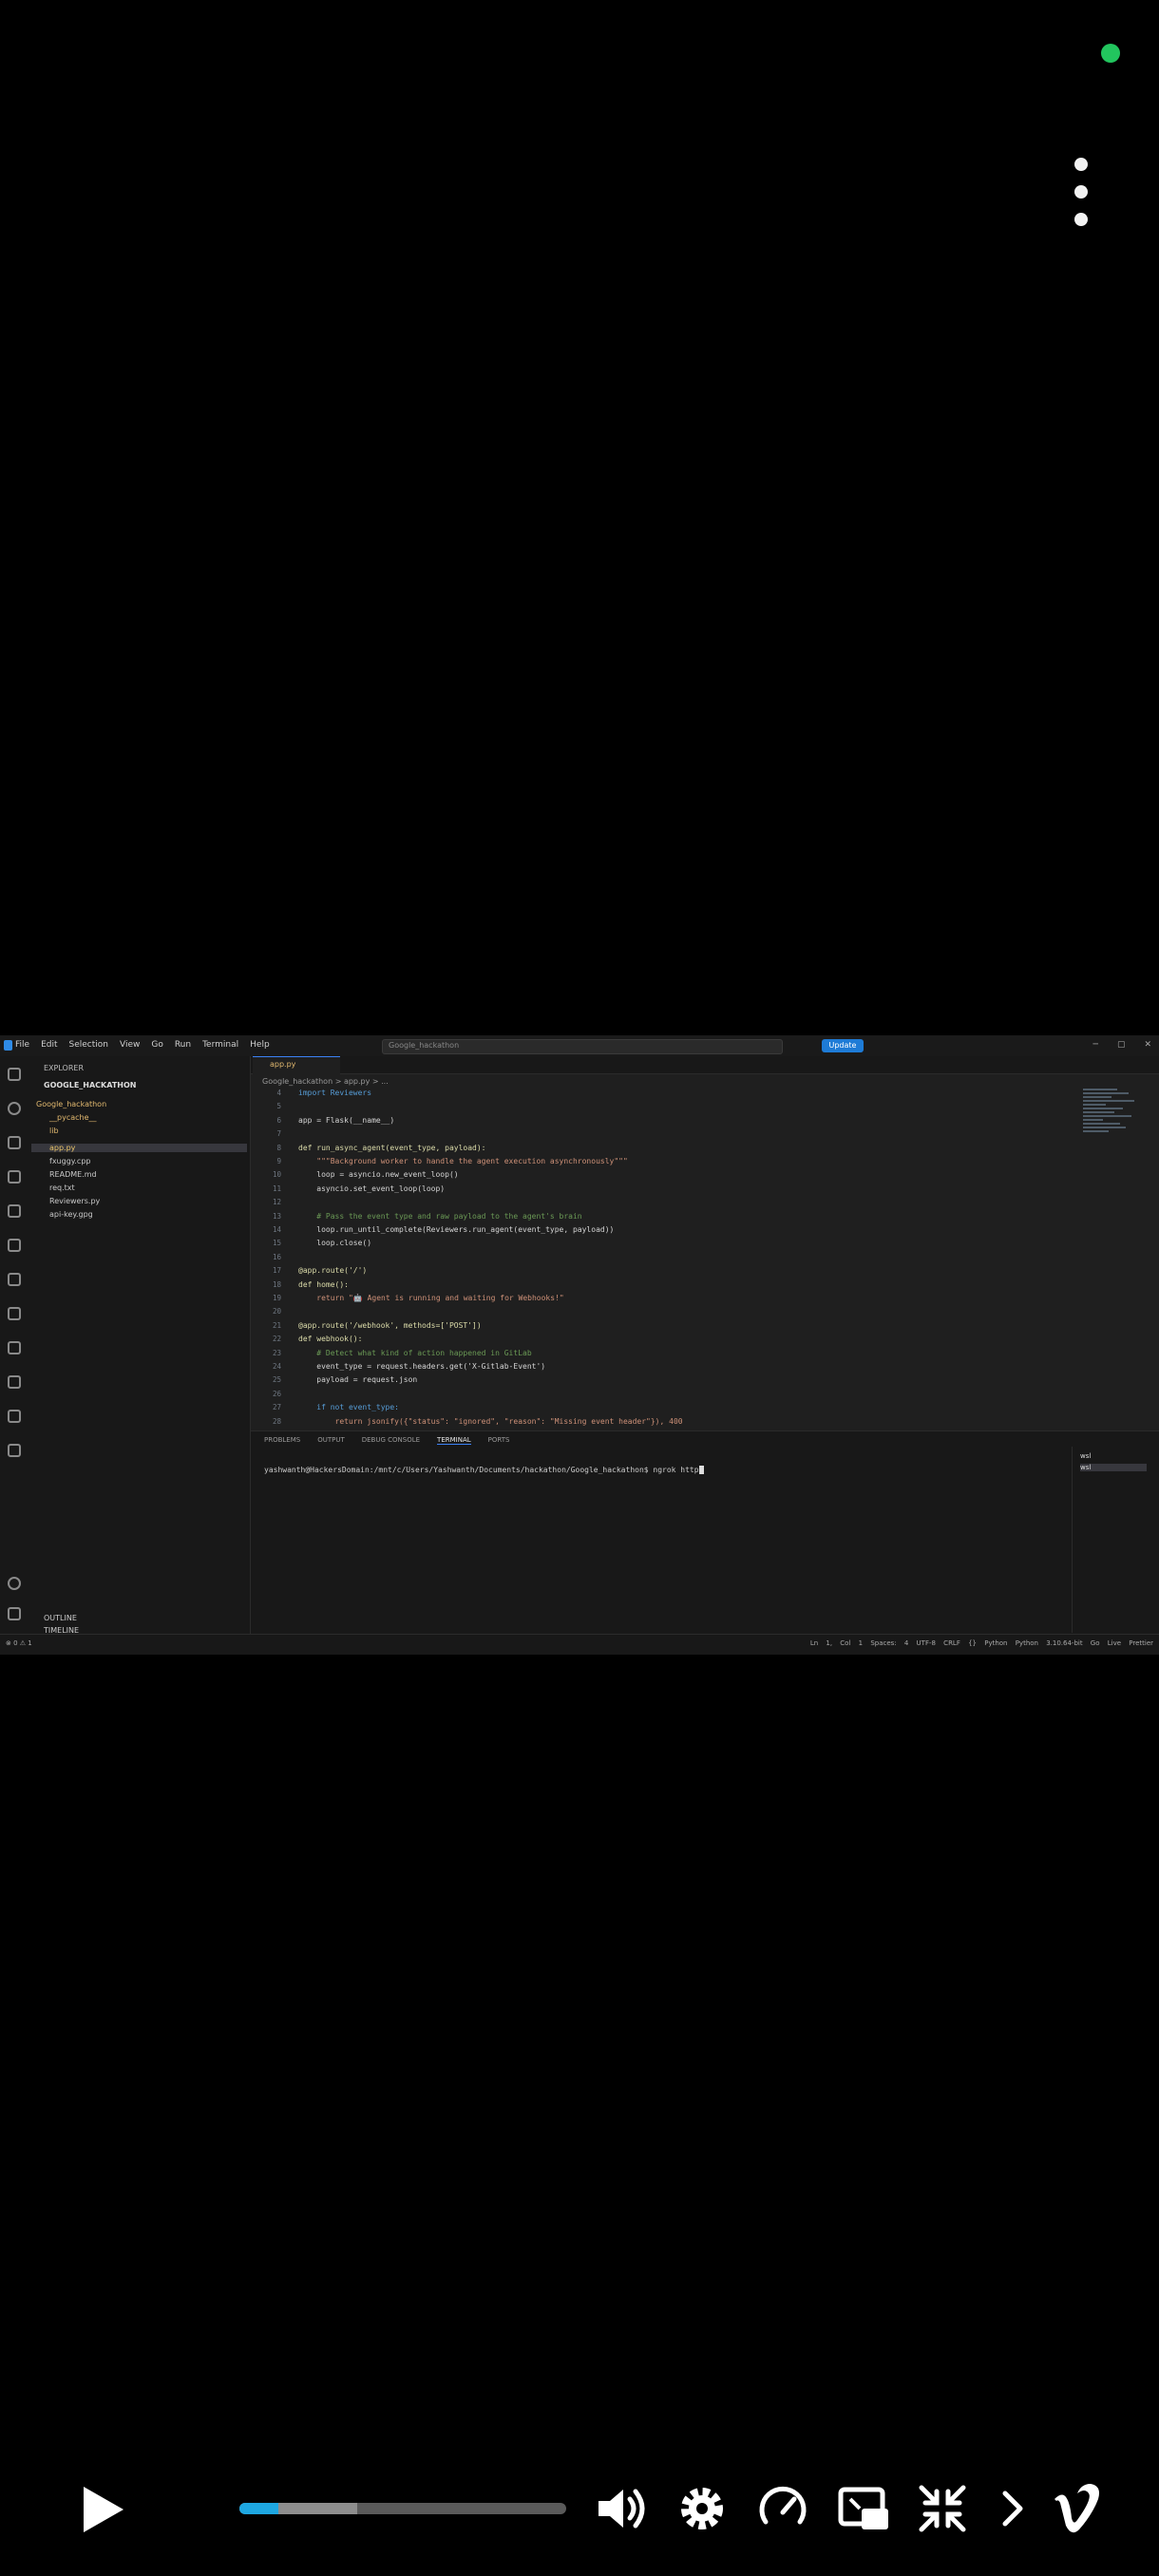  I want to click on progress-bar, so click(402, 2508).